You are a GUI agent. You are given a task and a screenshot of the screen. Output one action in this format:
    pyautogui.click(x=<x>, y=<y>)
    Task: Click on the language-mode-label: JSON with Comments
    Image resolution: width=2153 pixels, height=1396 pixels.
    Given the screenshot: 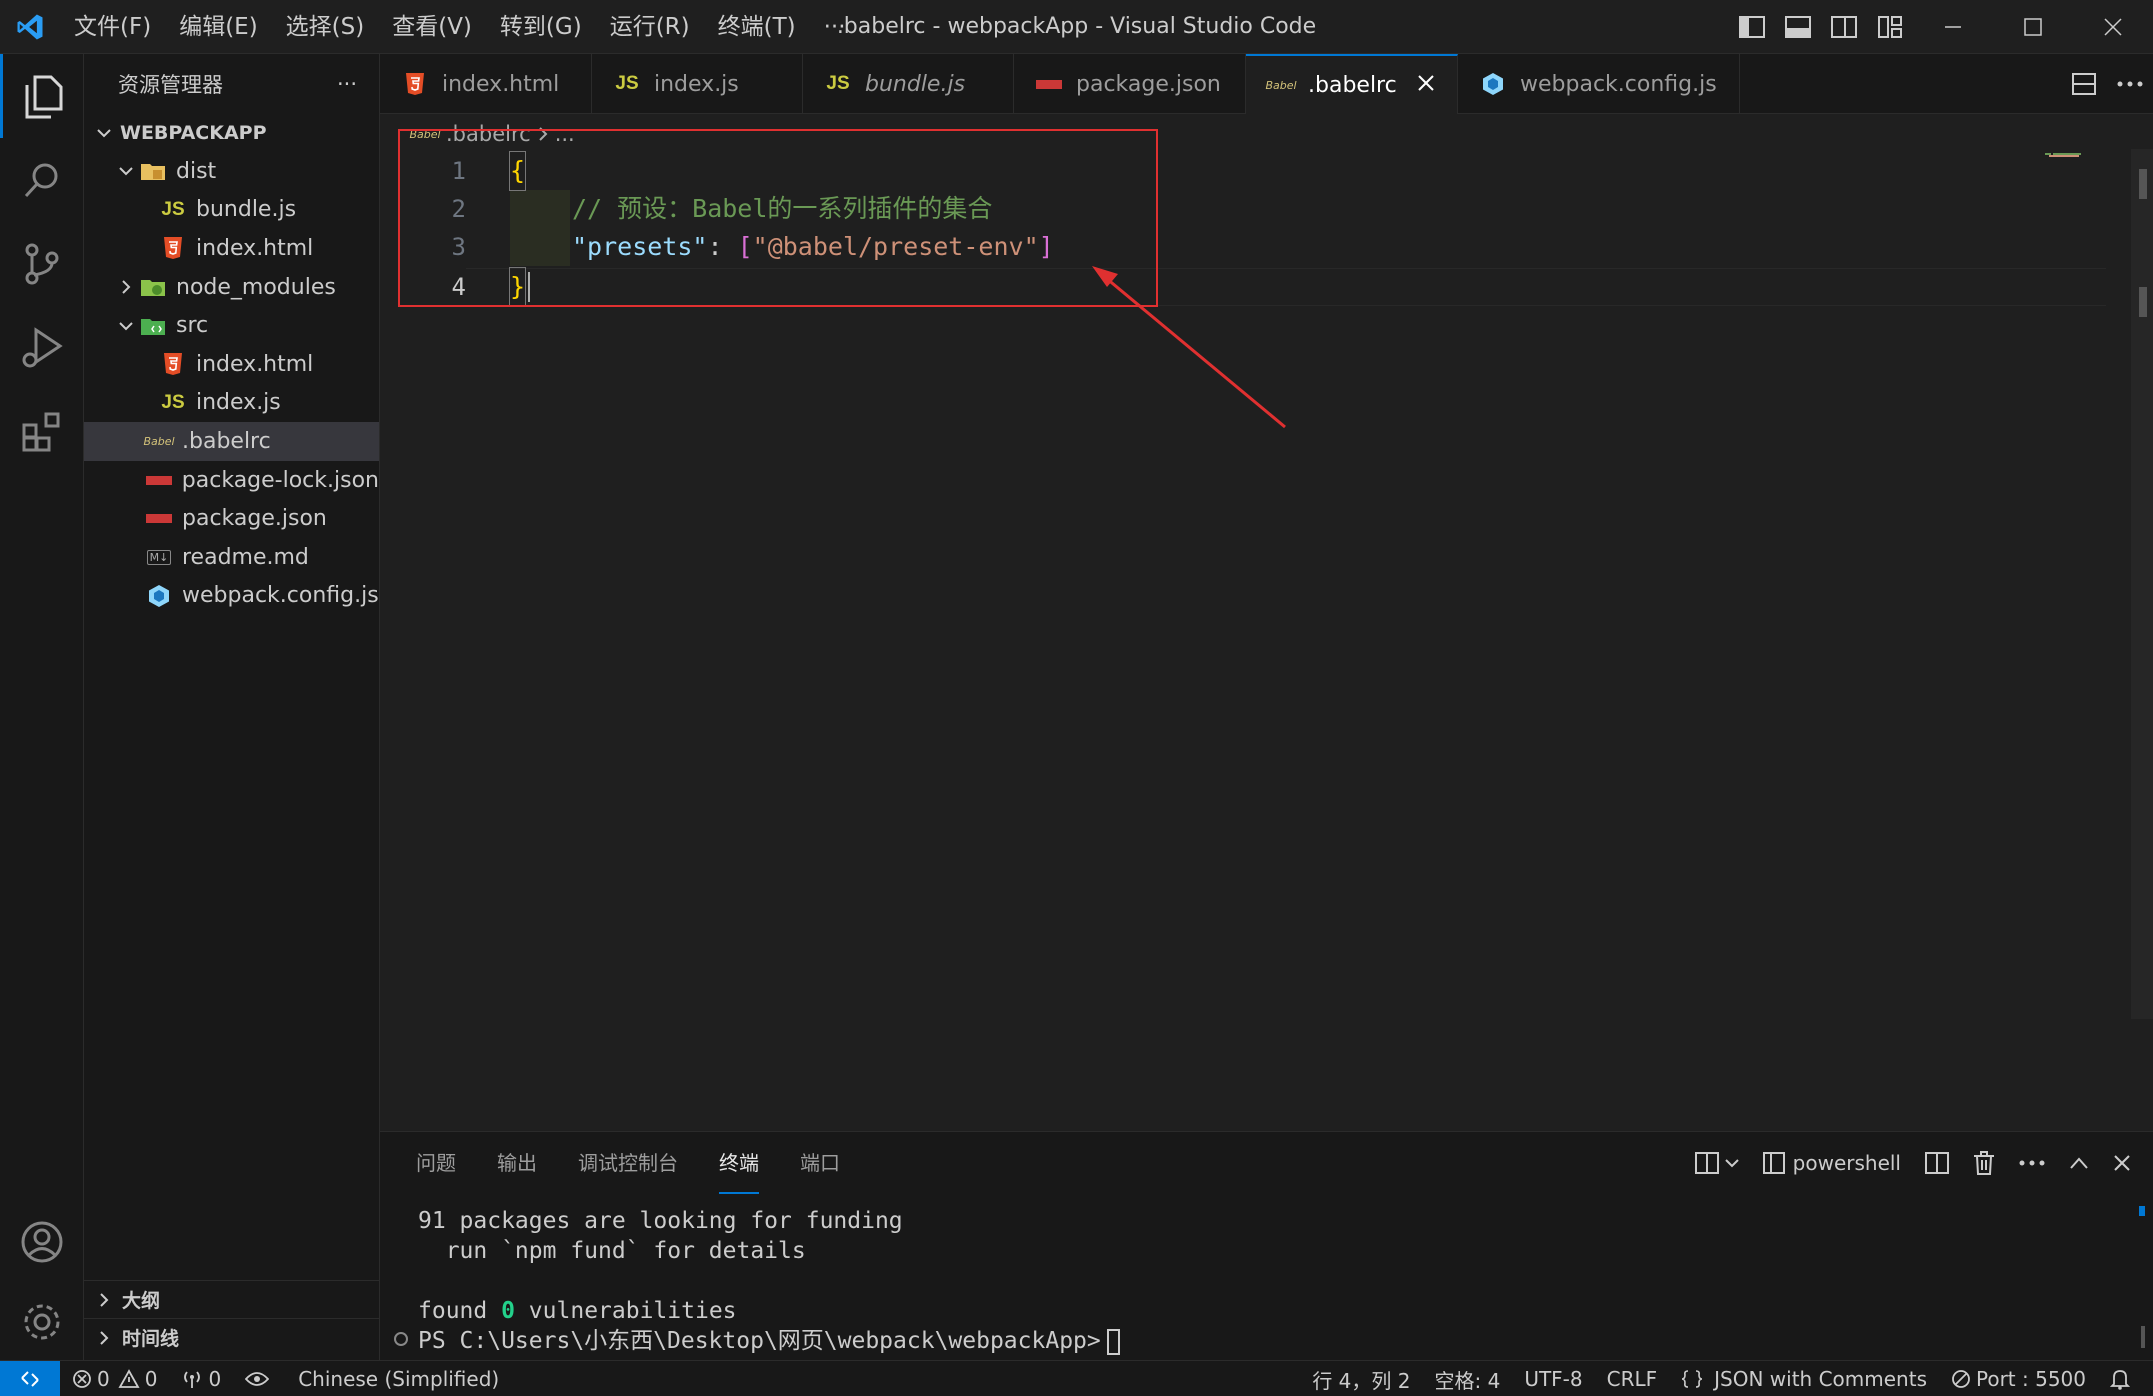 What is the action you would take?
    pyautogui.click(x=1820, y=1379)
    